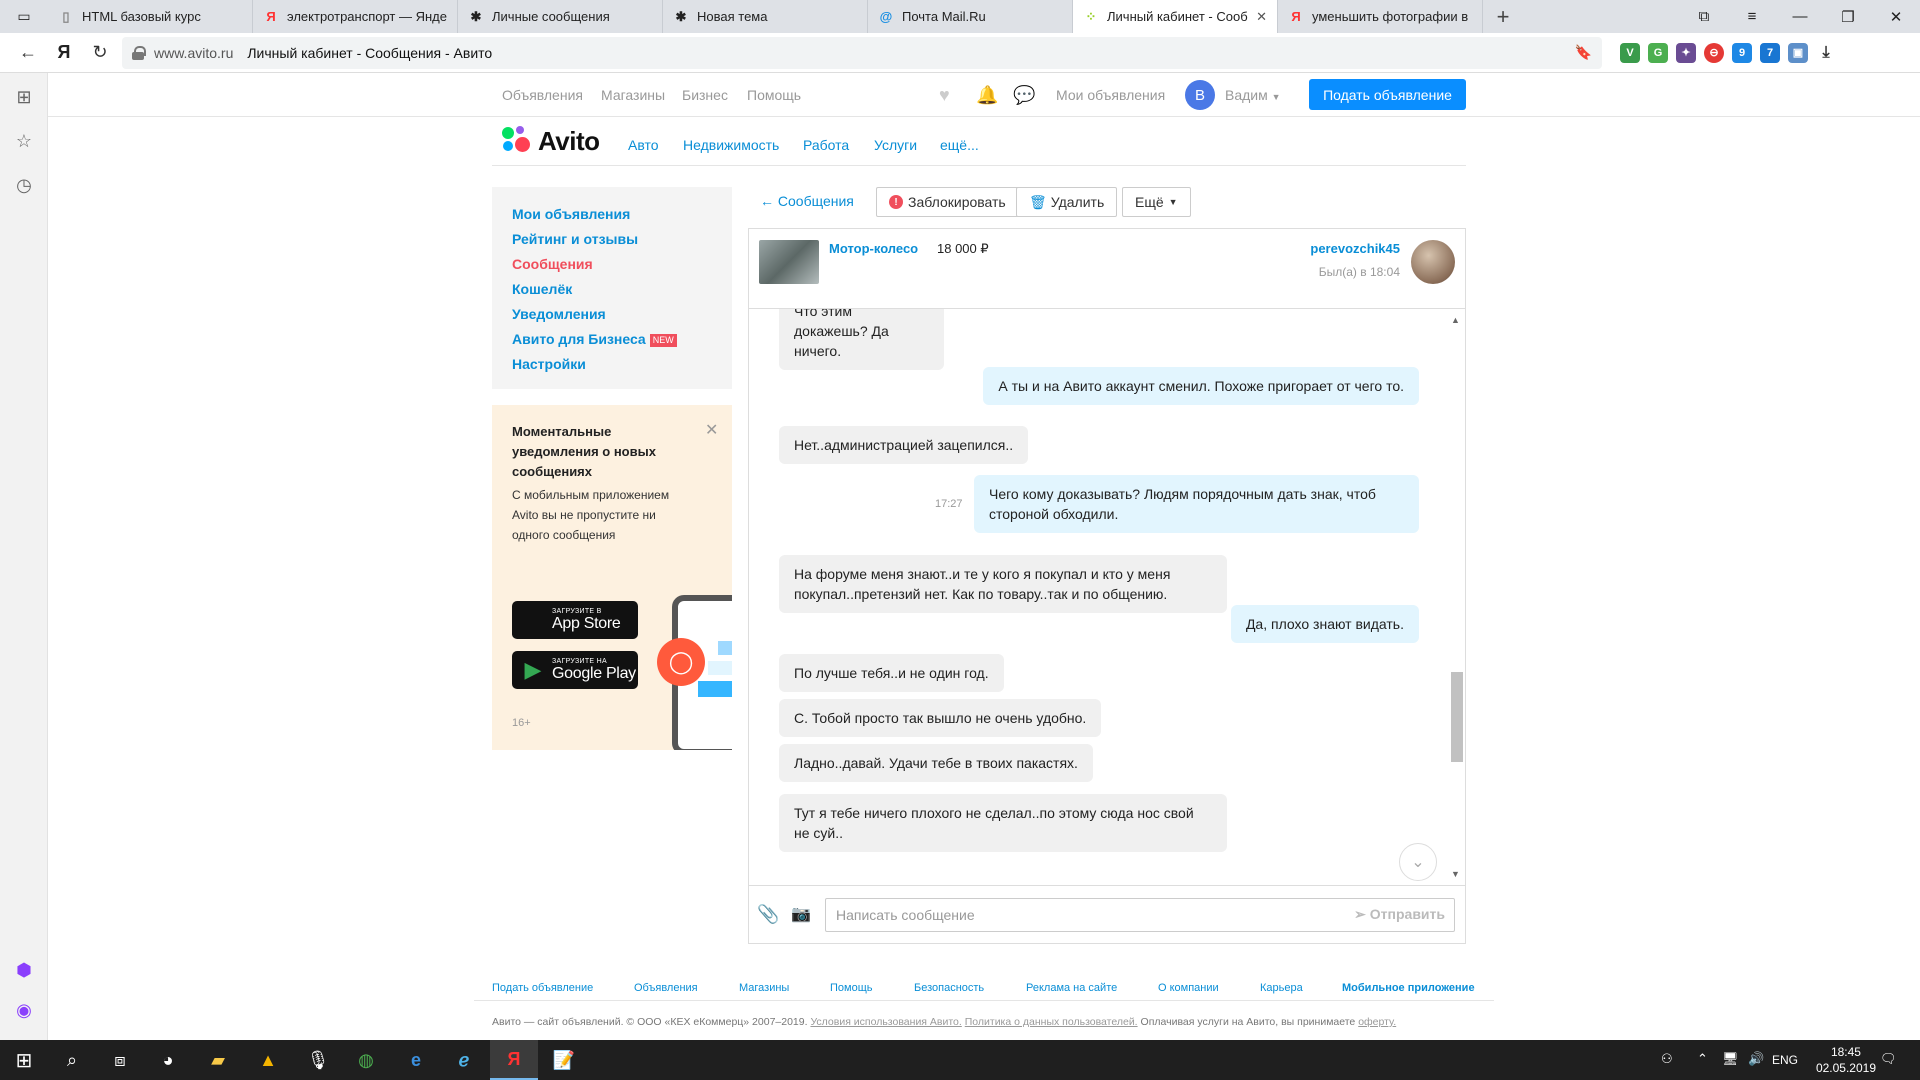 The width and height of the screenshot is (1920, 1080). I want to click on tab: ✱ Новая тема, so click(765, 16).